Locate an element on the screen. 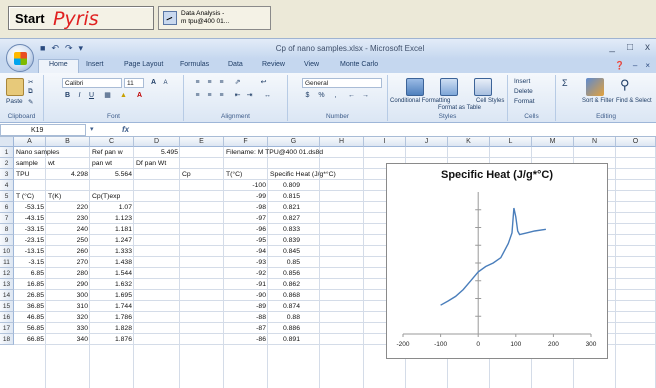 This screenshot has width=656, height=388. decrease-indent-icon: ⇤ is located at coordinates (237, 96).